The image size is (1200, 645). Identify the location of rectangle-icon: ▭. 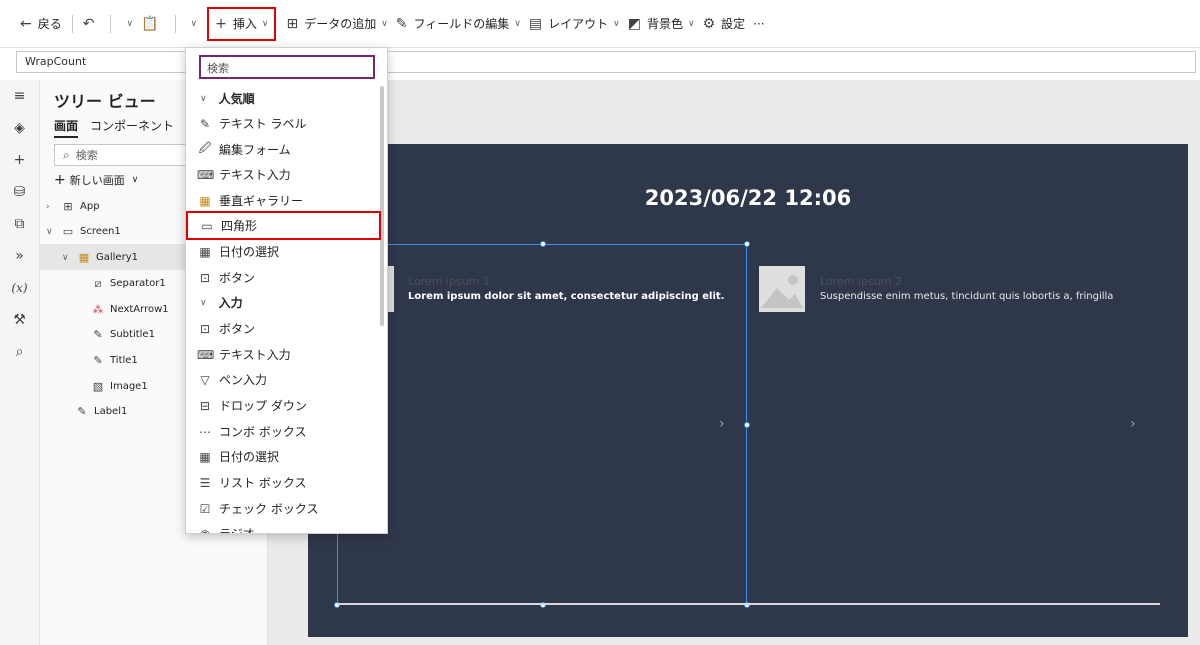
(207, 225).